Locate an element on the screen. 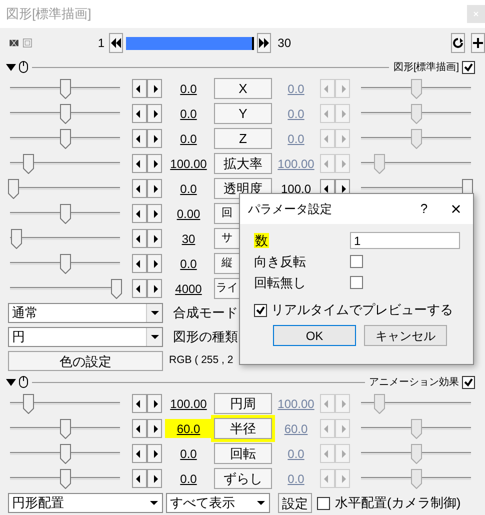  dropdown: すべて表示 is located at coordinates (218, 503).